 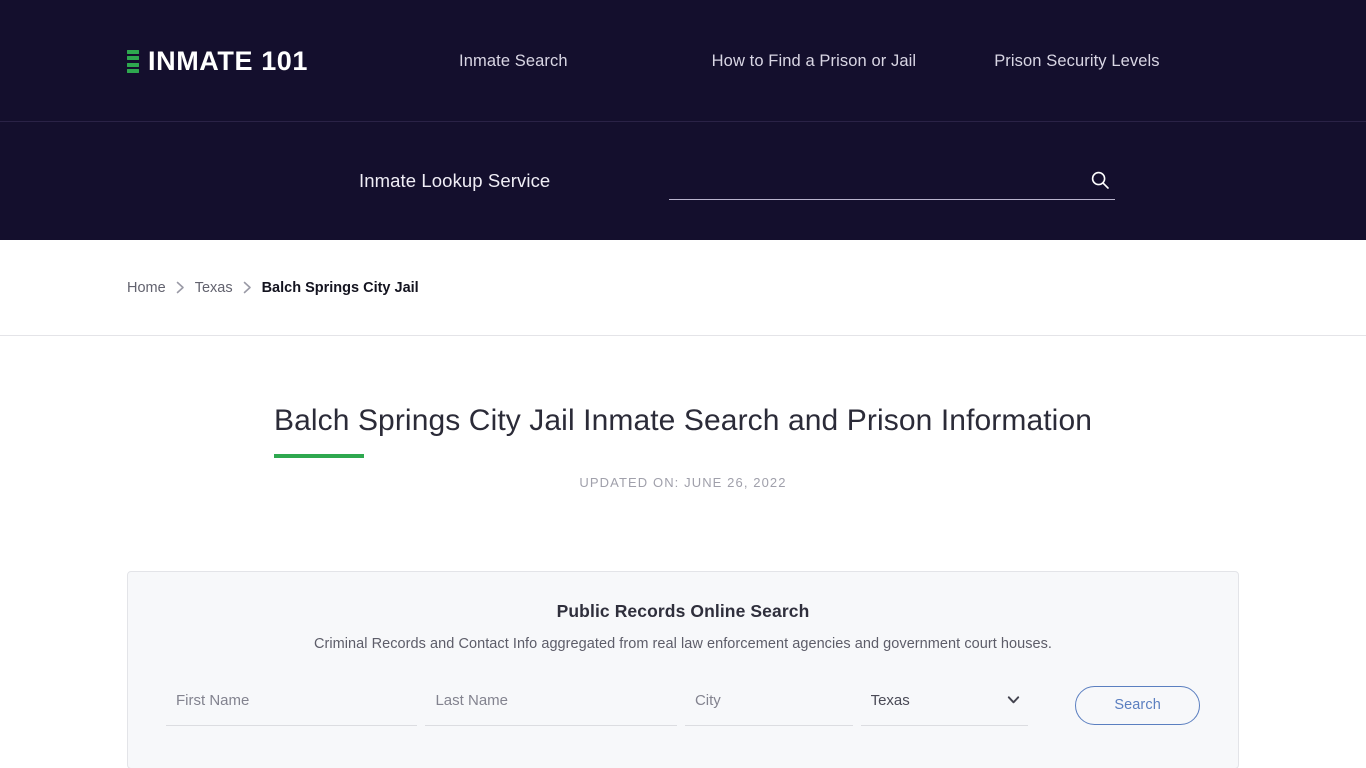 What do you see at coordinates (683, 288) in the screenshot?
I see `breadcrumb-bar: Home Texas Balch Springs City Jail` at bounding box center [683, 288].